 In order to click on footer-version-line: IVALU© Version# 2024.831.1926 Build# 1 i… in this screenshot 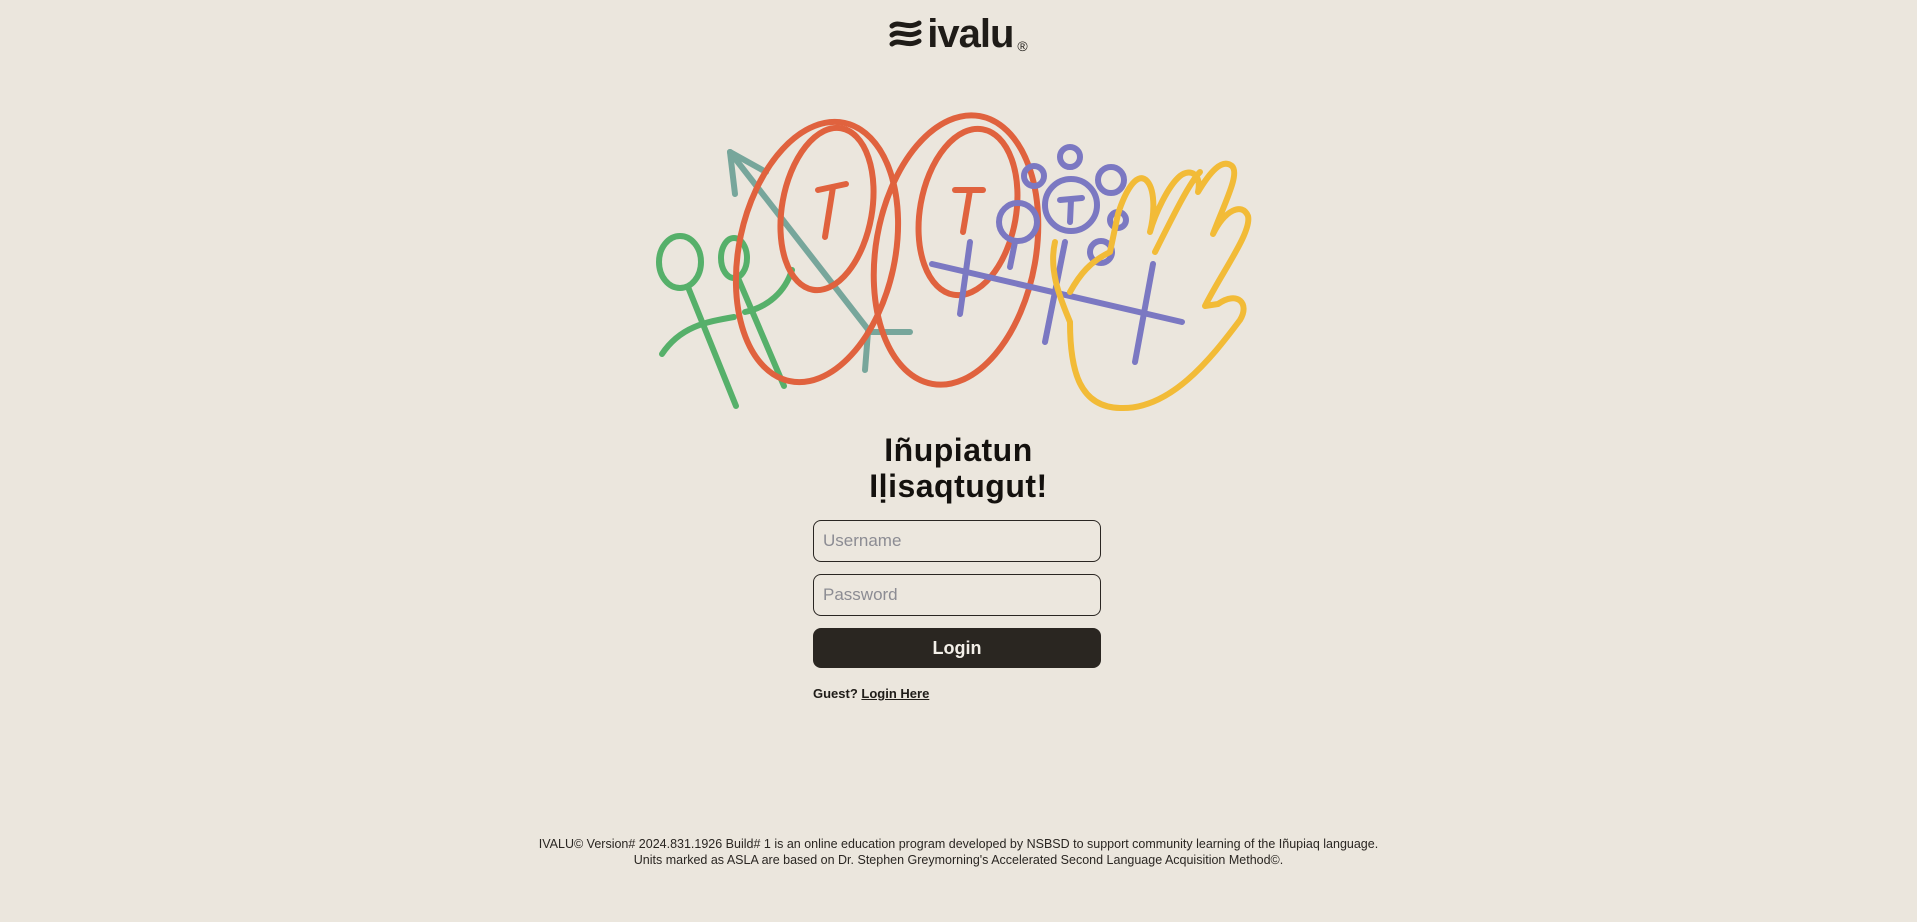, I will do `click(958, 844)`.